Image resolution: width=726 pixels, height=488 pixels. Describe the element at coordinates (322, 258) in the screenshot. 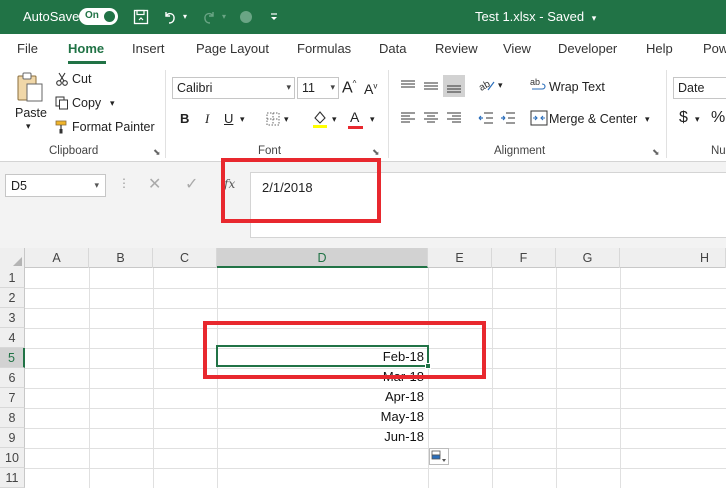

I see `column-header-d: D` at that location.